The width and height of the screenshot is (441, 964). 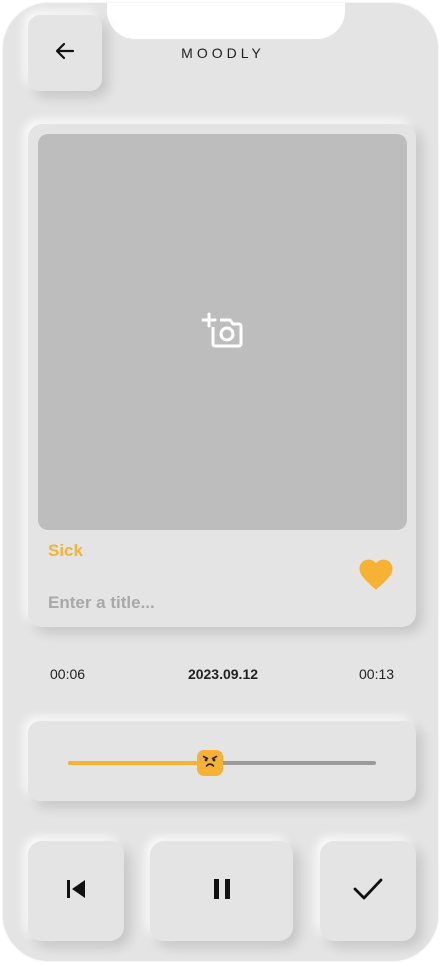 I want to click on arrow-left-icon, so click(x=65, y=53).